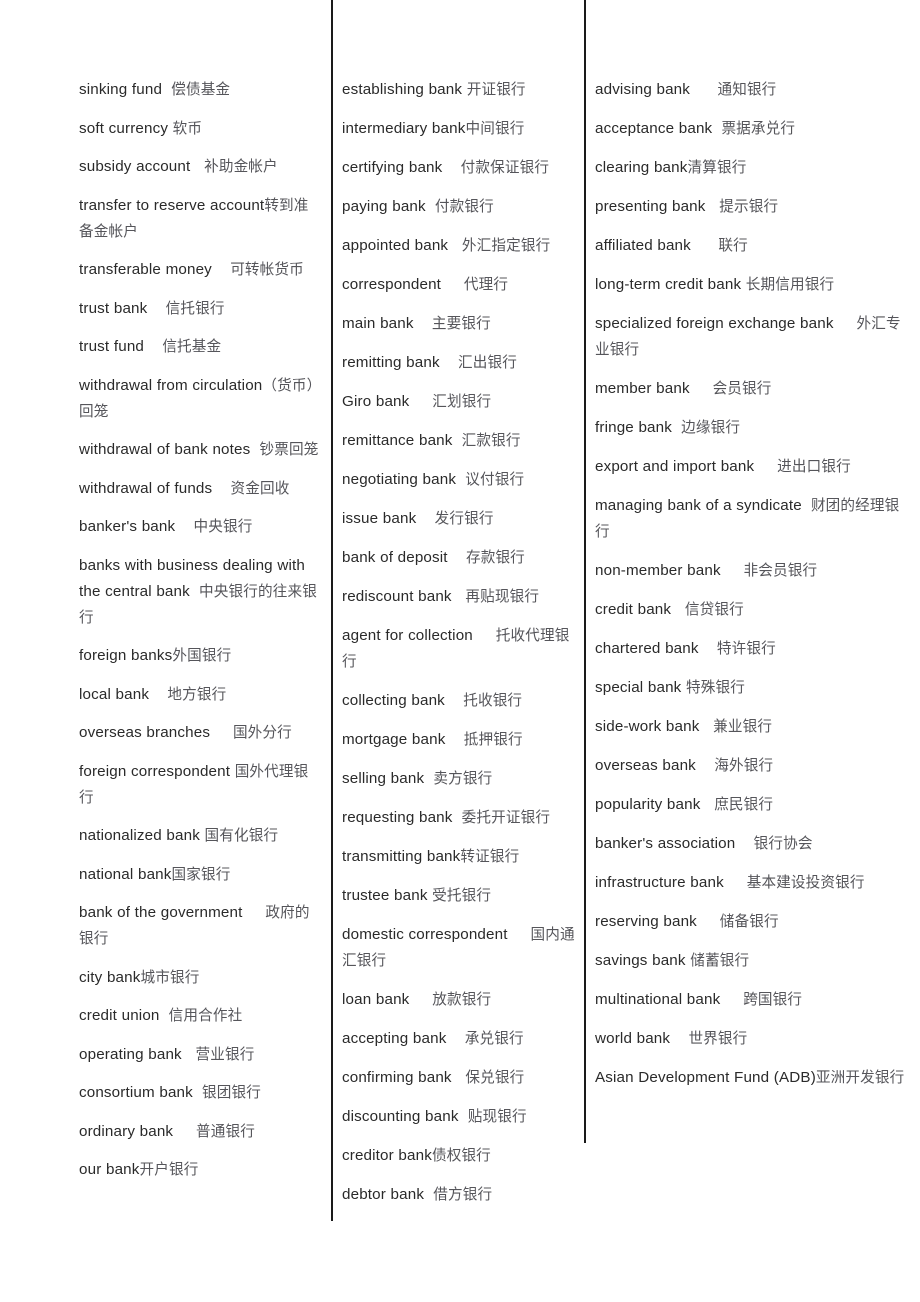 Image resolution: width=920 pixels, height=1302 pixels. Describe the element at coordinates (633, 427) in the screenshot. I see `glossary-term-en: fringe bank` at that location.